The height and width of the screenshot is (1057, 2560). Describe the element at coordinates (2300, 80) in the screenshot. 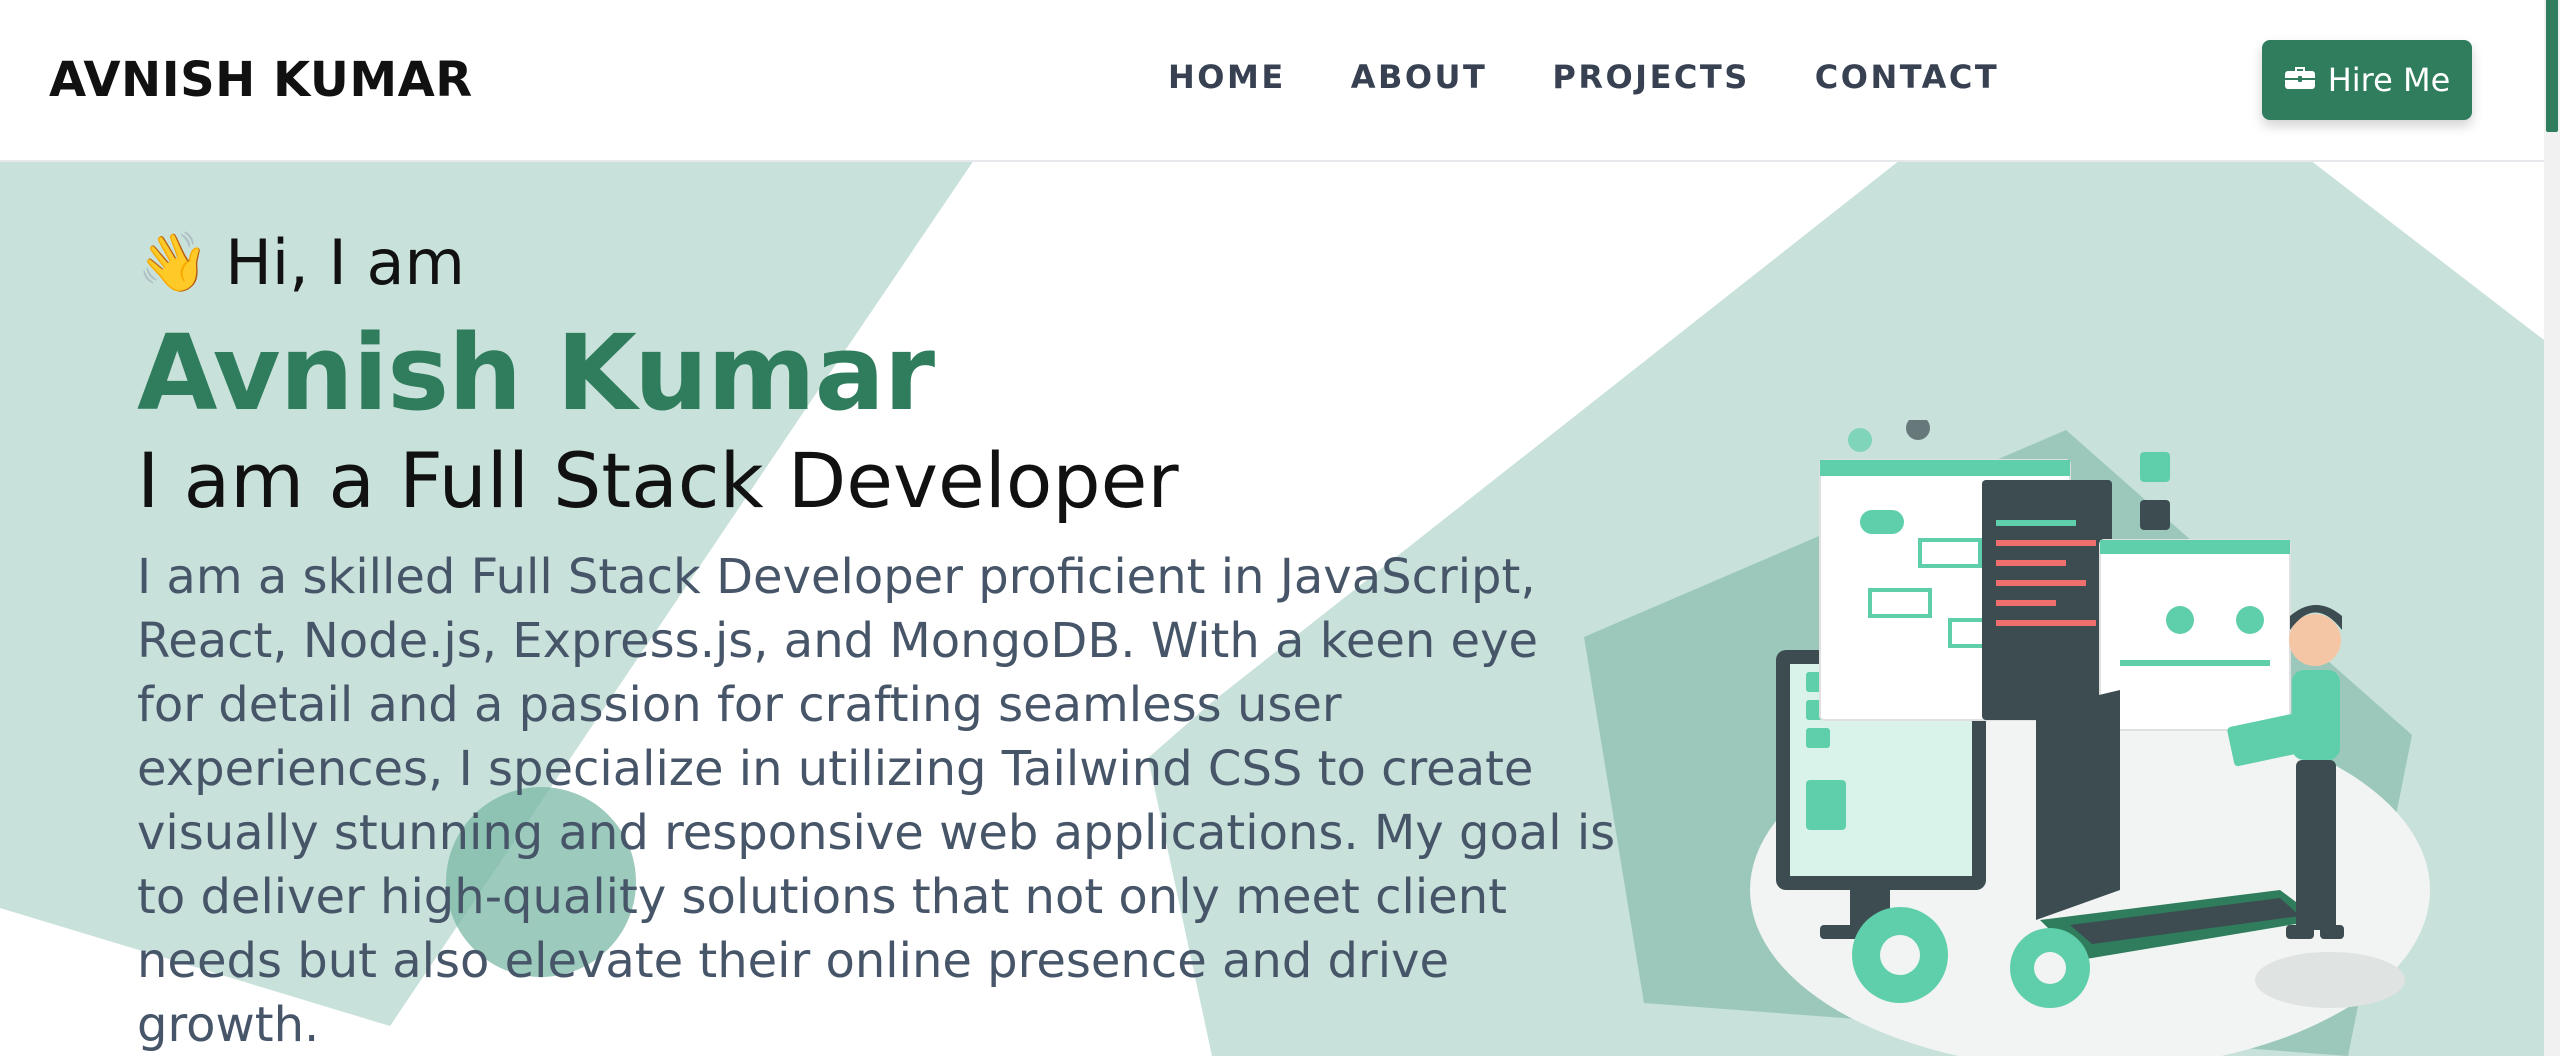

I see `briefcase-icon` at that location.